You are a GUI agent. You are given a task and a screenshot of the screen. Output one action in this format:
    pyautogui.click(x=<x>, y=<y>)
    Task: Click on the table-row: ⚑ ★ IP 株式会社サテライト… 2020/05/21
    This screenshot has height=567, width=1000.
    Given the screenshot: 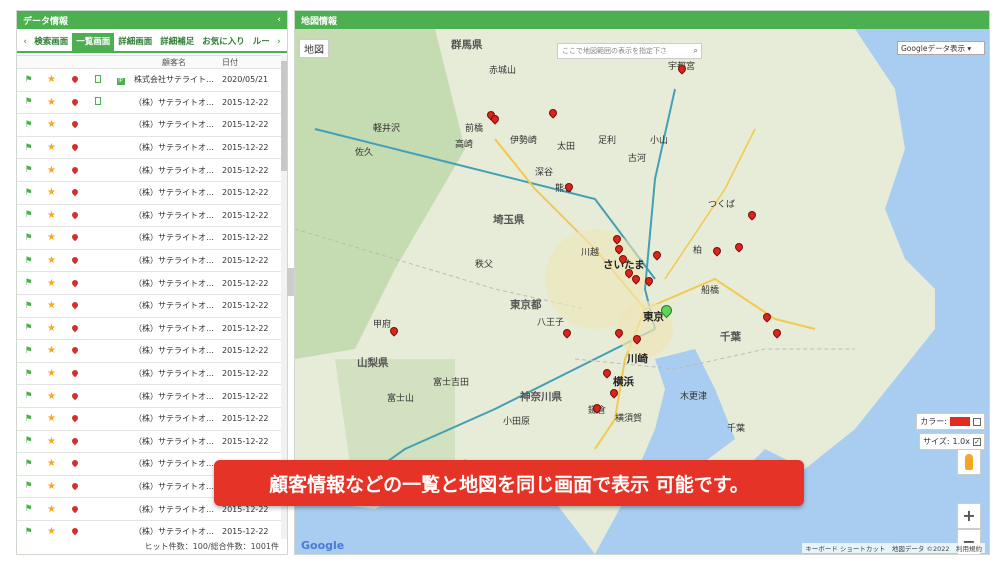 What is the action you would take?
    pyautogui.click(x=149, y=80)
    